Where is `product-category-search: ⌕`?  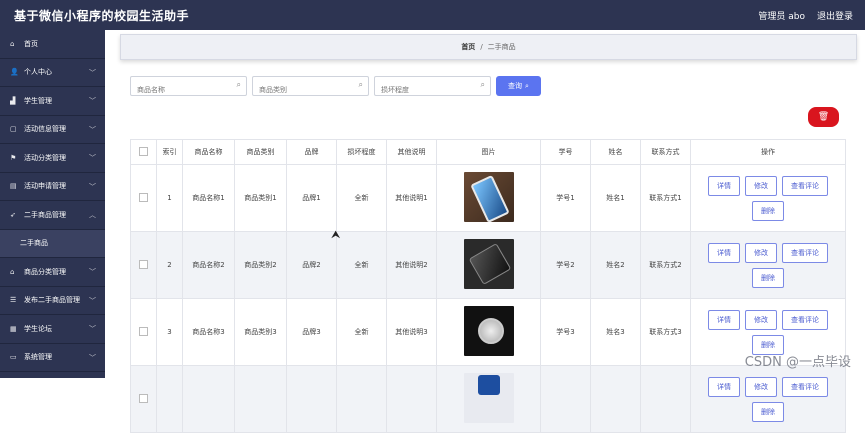 product-category-search: ⌕ is located at coordinates (310, 88).